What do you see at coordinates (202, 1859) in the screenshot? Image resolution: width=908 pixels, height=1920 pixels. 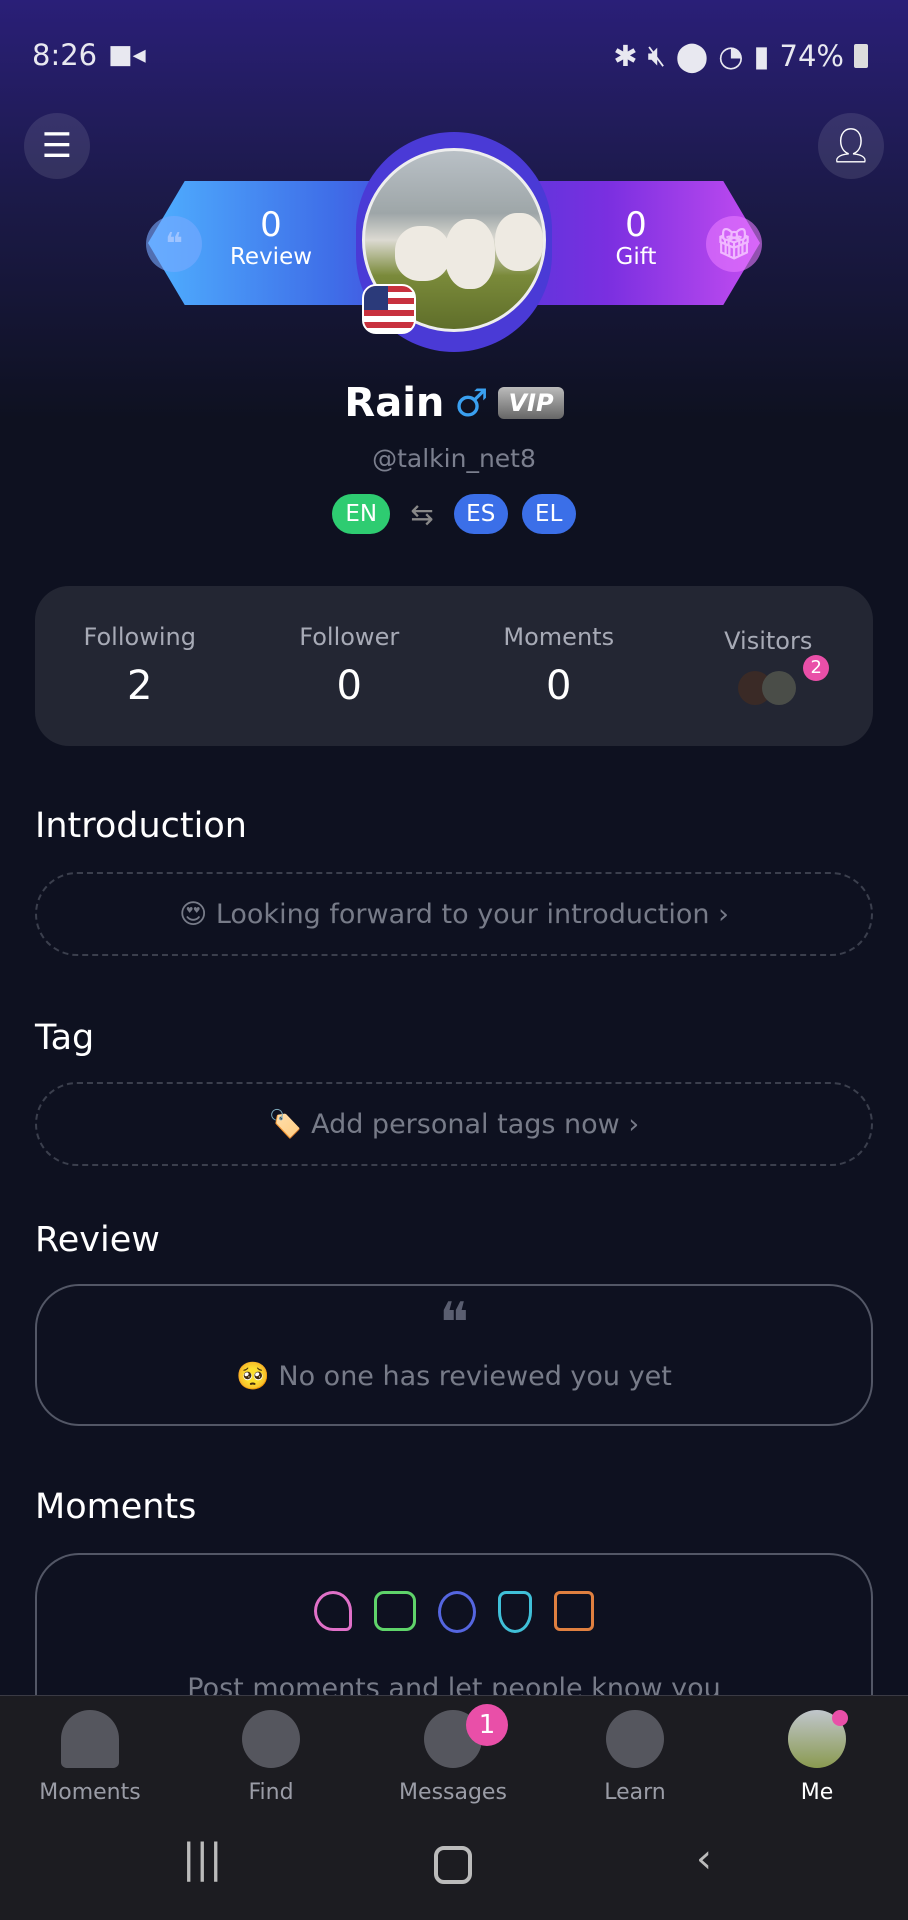 I see `recents-button: |||` at bounding box center [202, 1859].